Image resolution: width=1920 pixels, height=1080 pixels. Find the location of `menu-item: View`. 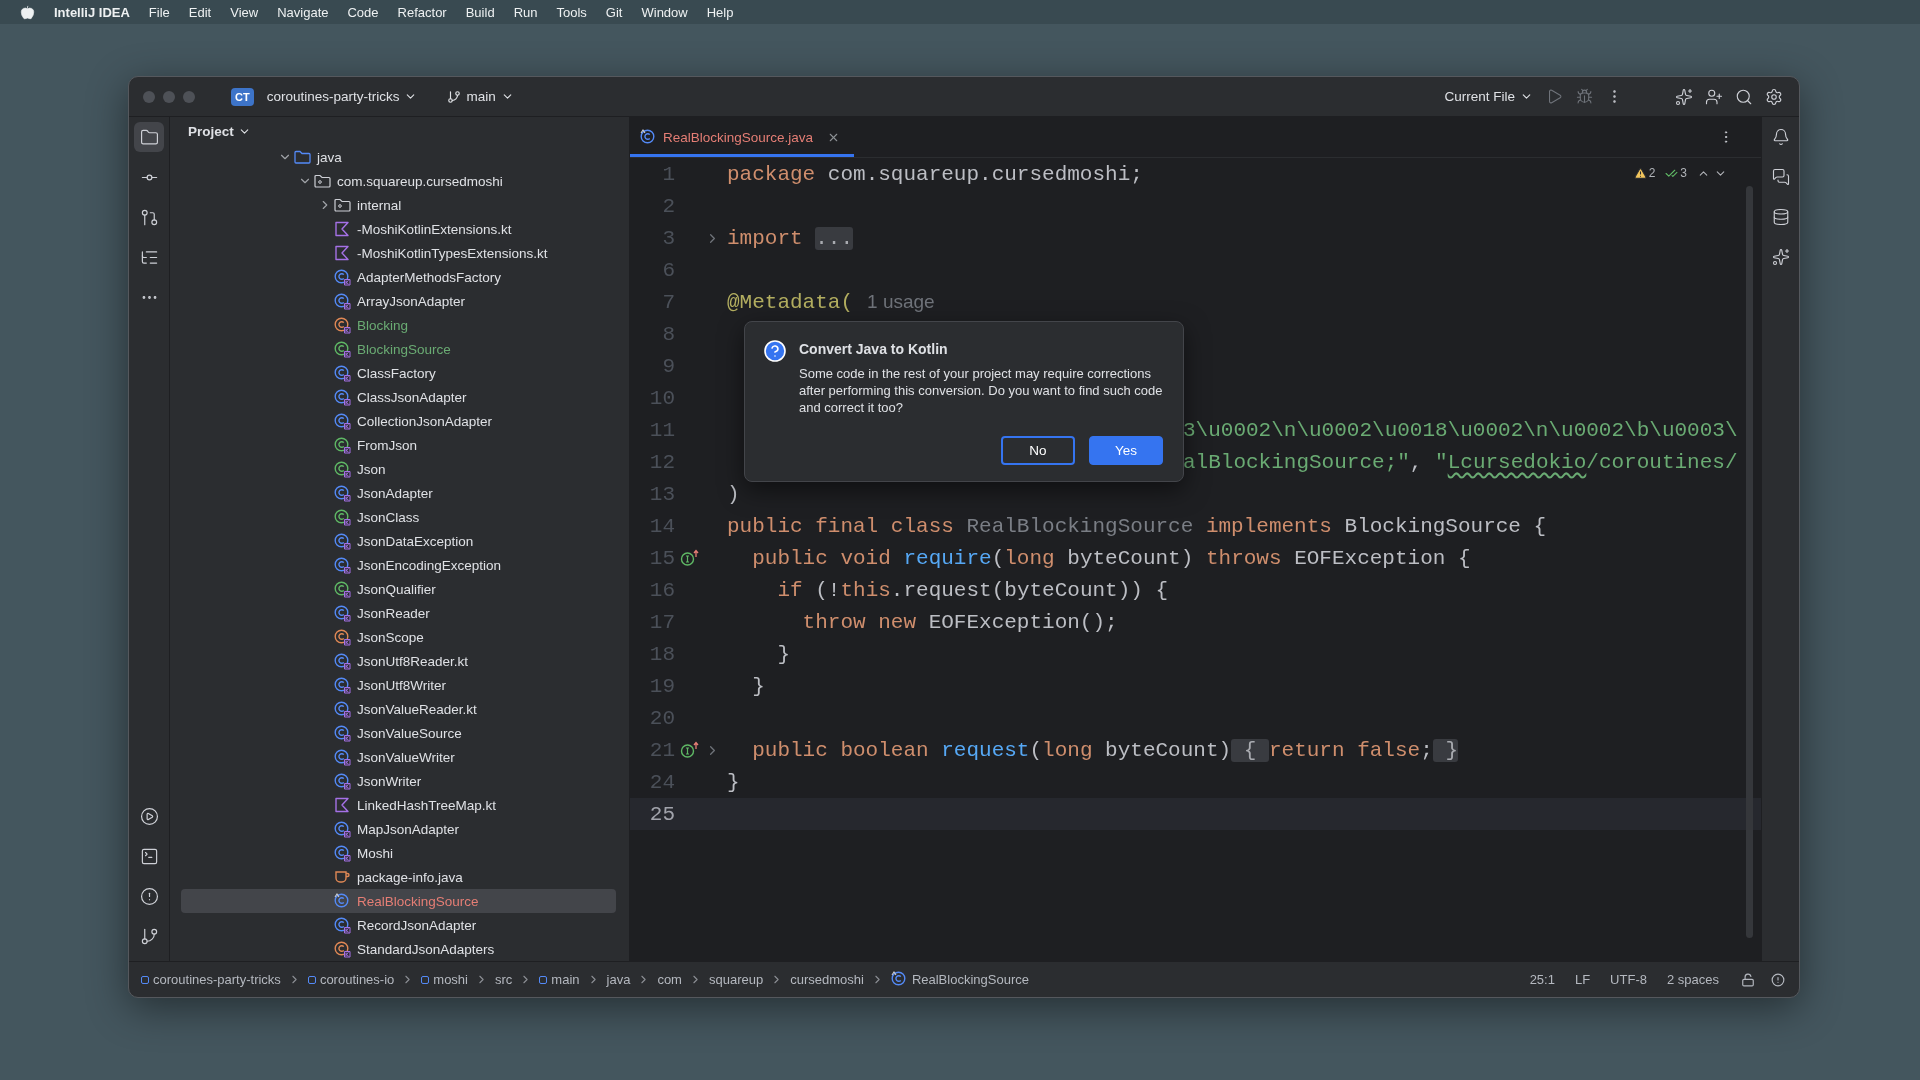

menu-item: View is located at coordinates (244, 12).